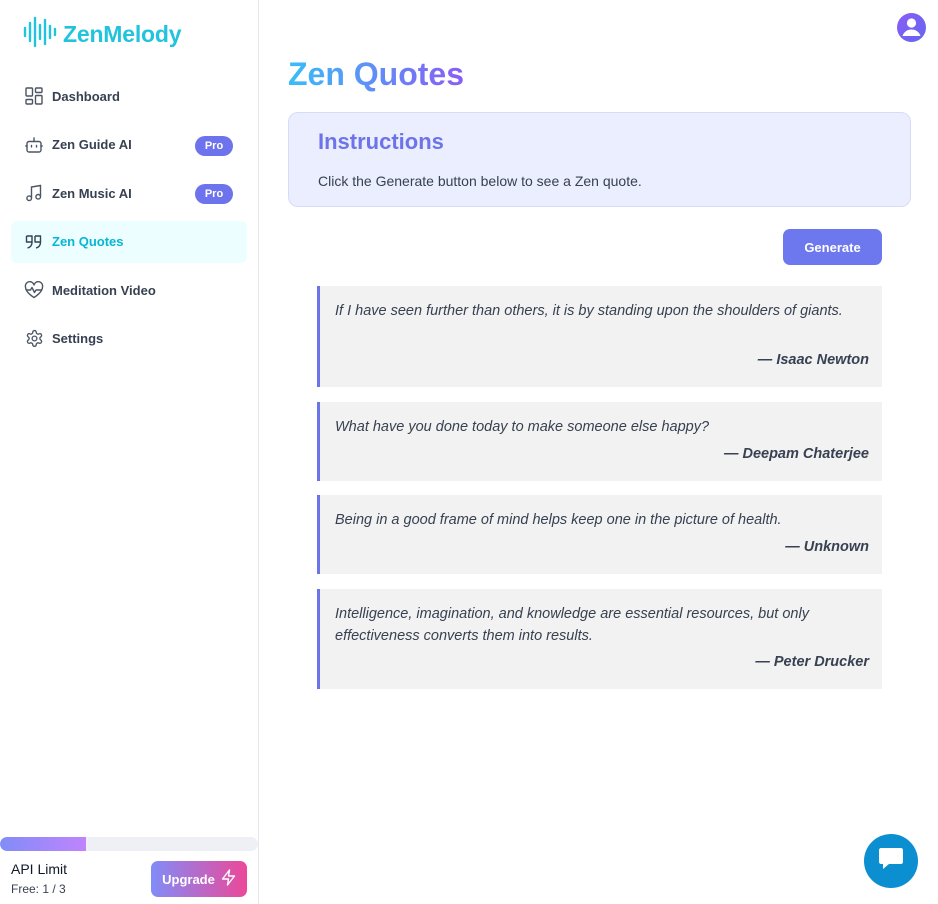 The image size is (938, 904). I want to click on lightning-icon, so click(228, 879).